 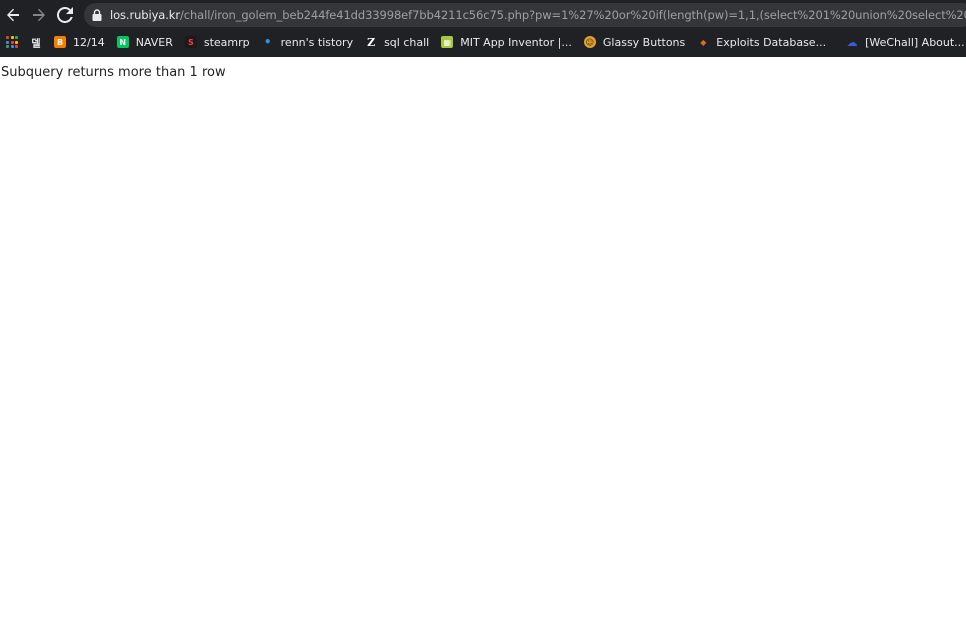 I want to click on wechall-icon: ☁, so click(x=852, y=42).